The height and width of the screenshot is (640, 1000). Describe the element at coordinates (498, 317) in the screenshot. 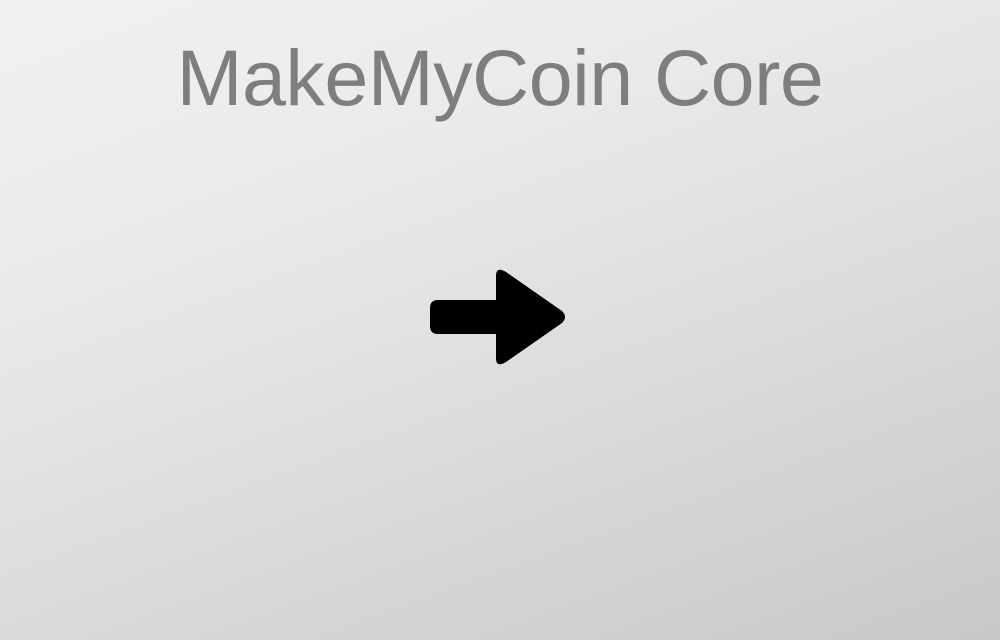

I see `arrow-right-icon` at that location.